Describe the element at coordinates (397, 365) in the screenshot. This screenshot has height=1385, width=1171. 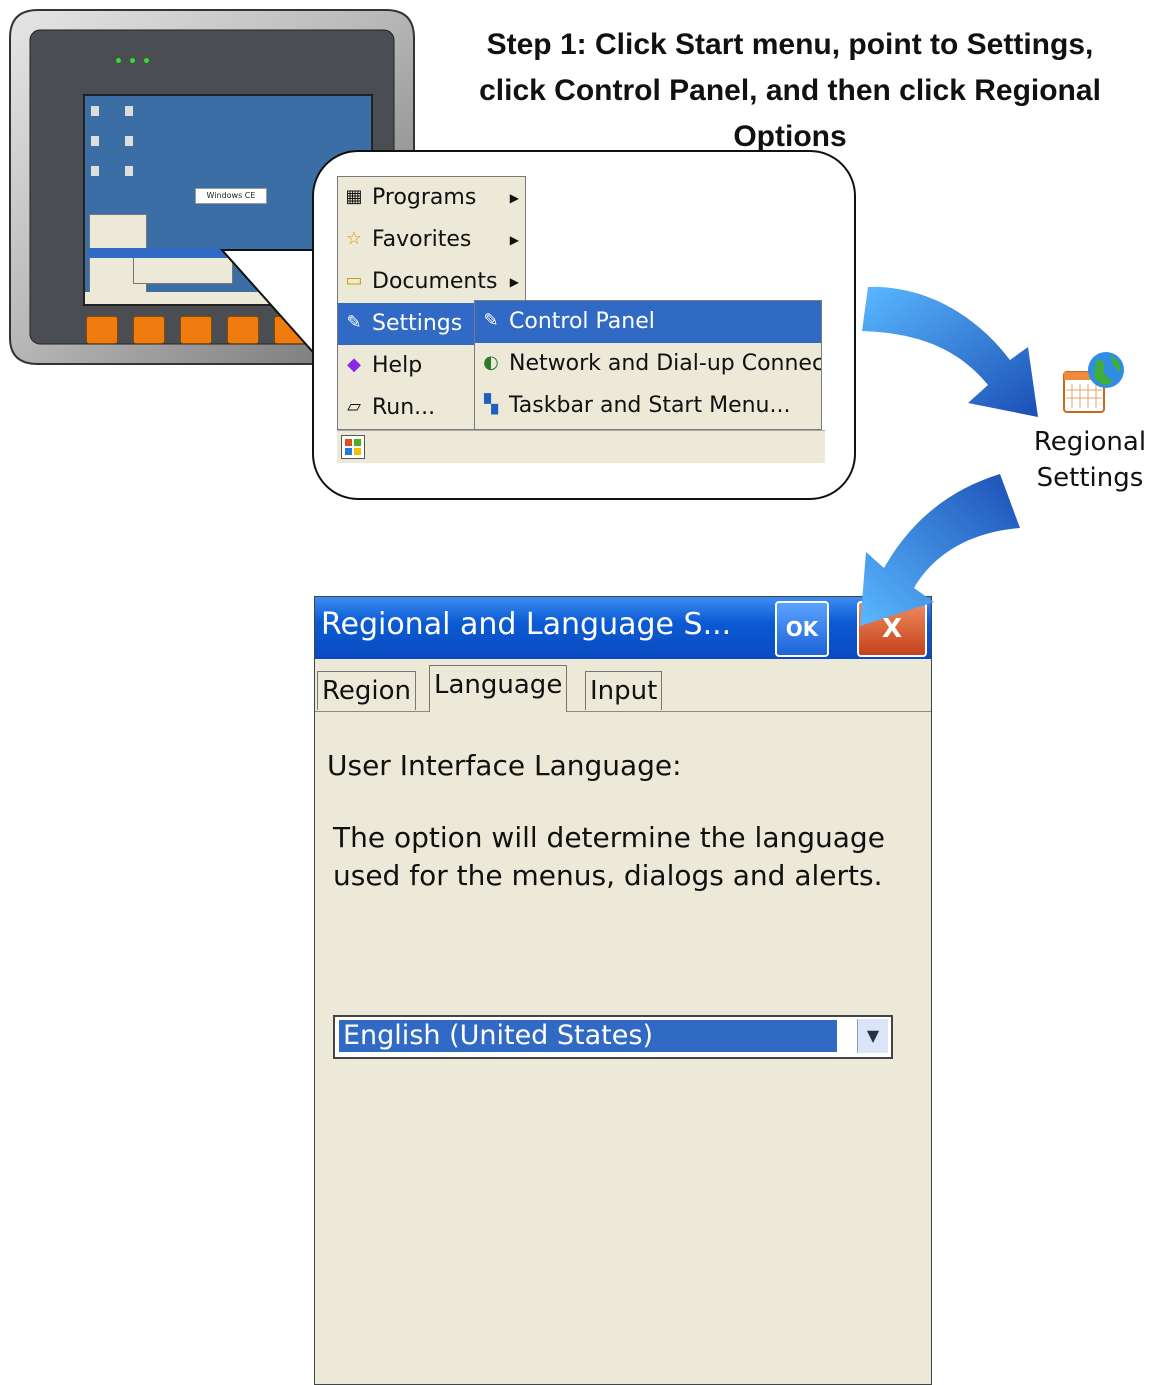
I see `menu-item-label: Help` at that location.